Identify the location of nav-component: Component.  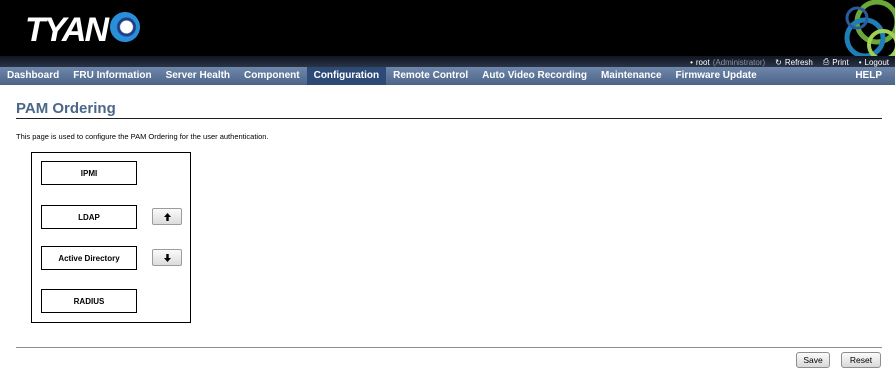
(272, 76).